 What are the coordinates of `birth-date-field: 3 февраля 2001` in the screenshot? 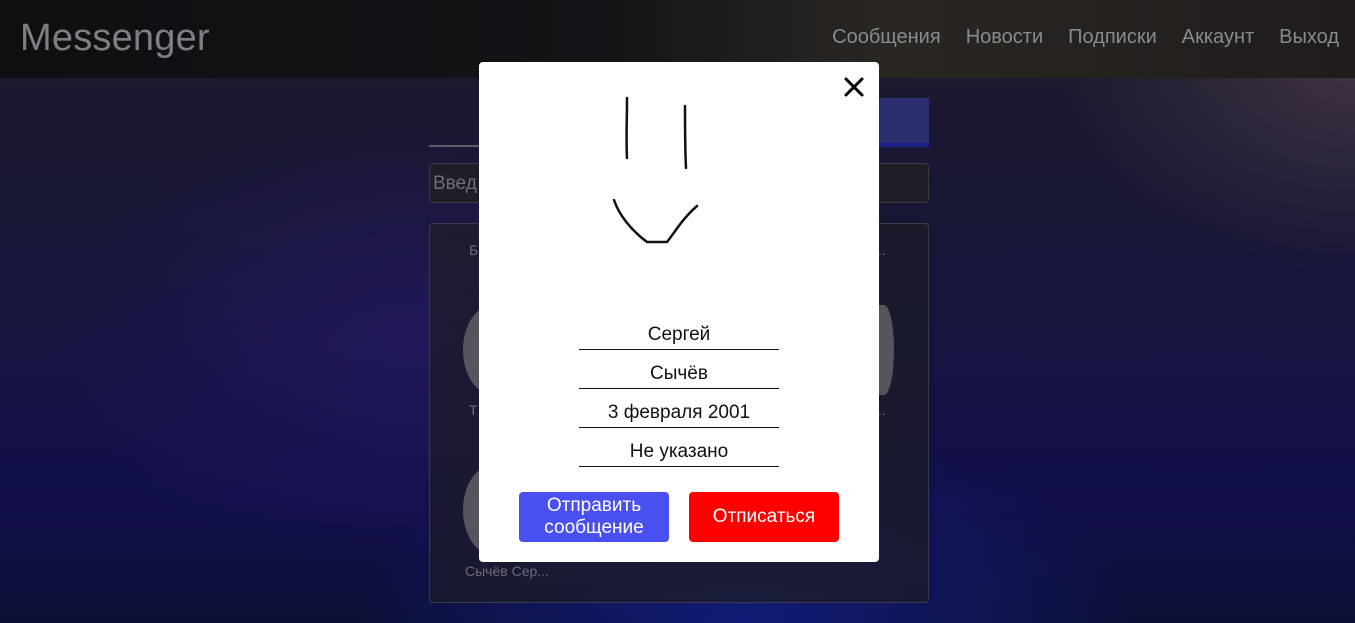 It's located at (679, 413).